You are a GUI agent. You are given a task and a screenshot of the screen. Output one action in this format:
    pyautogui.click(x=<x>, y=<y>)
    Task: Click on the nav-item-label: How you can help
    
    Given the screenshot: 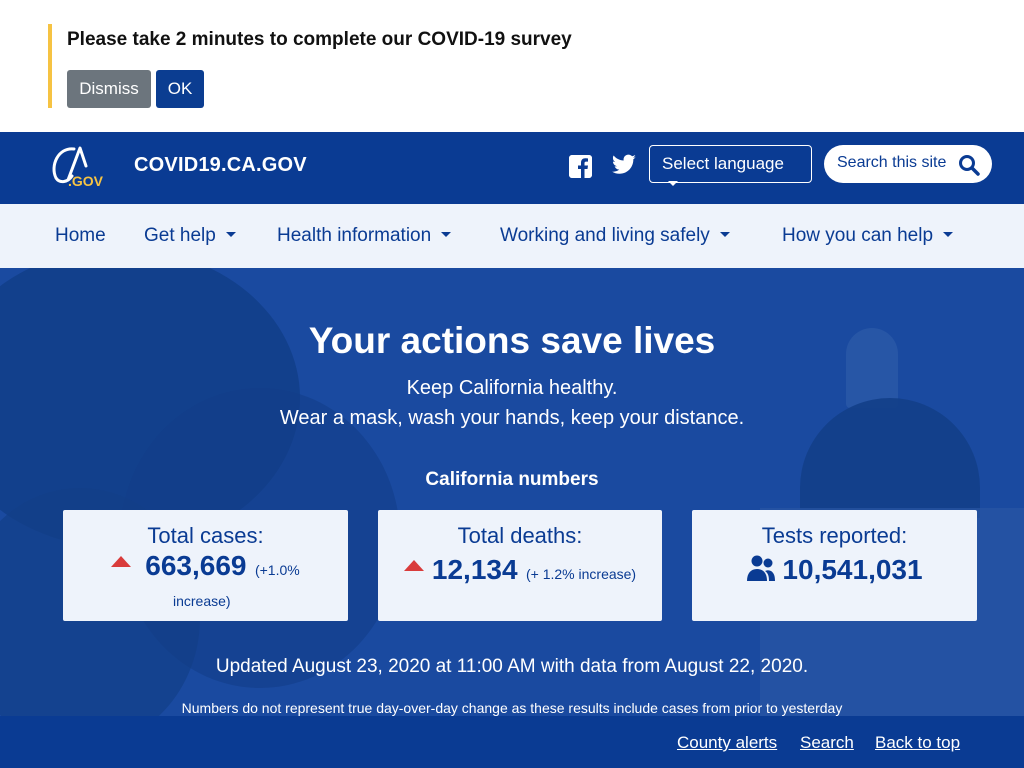 What is the action you would take?
    pyautogui.click(x=858, y=235)
    